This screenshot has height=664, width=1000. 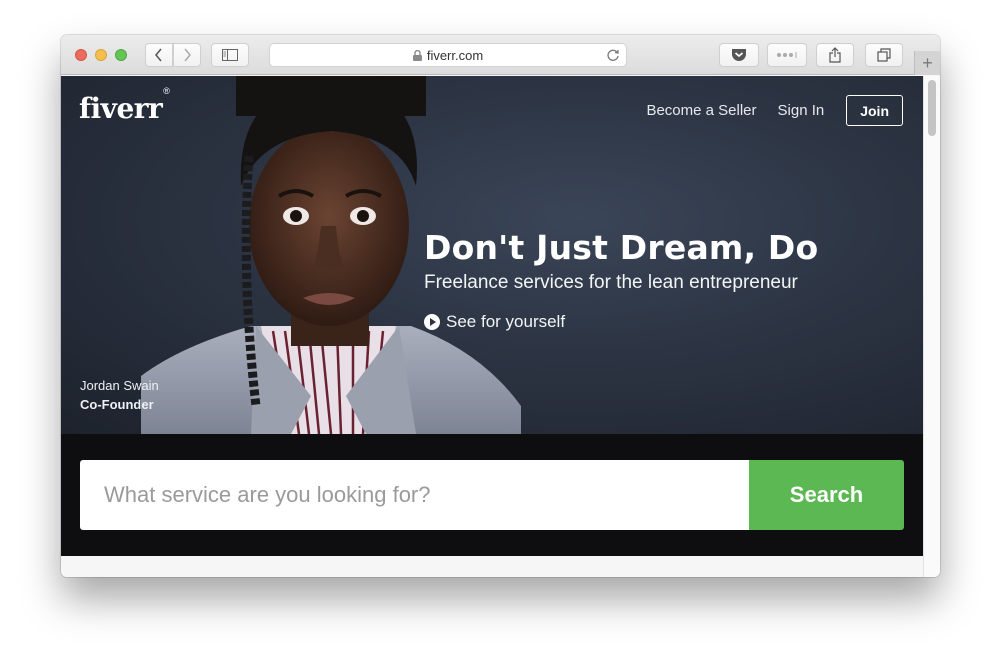 What do you see at coordinates (621, 247) in the screenshot?
I see `hero-headline: Don't Just Dream, Do` at bounding box center [621, 247].